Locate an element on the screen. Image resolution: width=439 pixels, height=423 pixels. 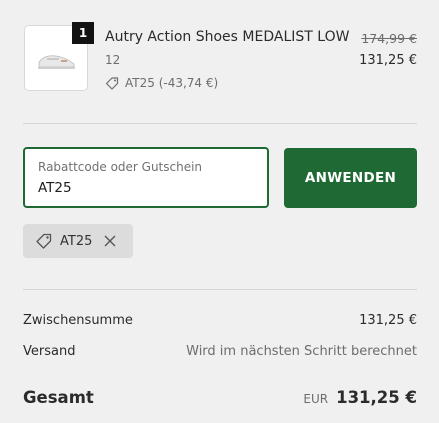
discount-code-field: Rabattcode oder Gutschein AT25 is located at coordinates (146, 177).